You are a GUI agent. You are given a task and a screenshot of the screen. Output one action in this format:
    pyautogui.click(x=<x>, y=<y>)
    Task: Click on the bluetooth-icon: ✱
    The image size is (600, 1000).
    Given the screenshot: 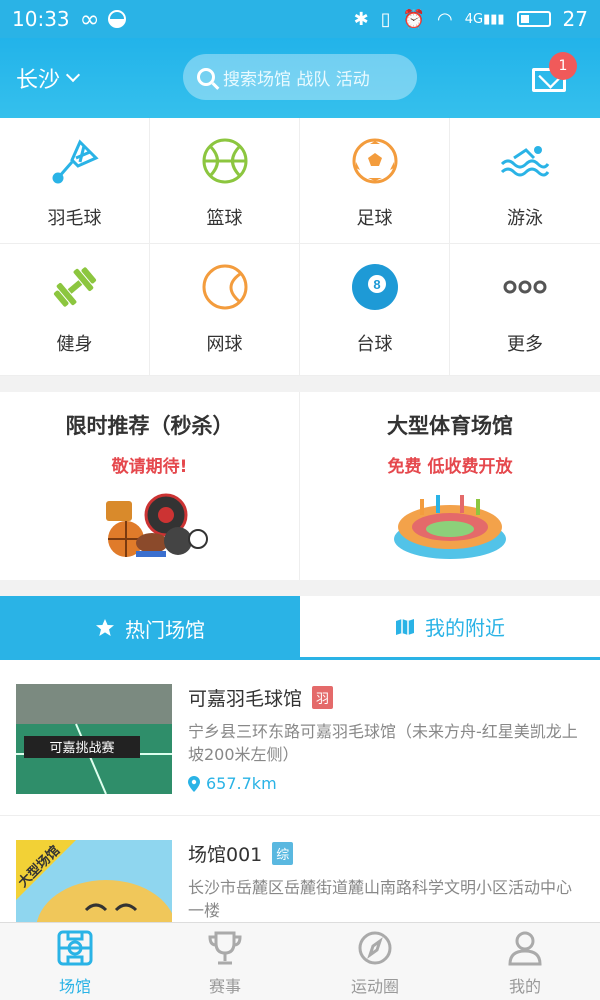 What is the action you would take?
    pyautogui.click(x=361, y=19)
    